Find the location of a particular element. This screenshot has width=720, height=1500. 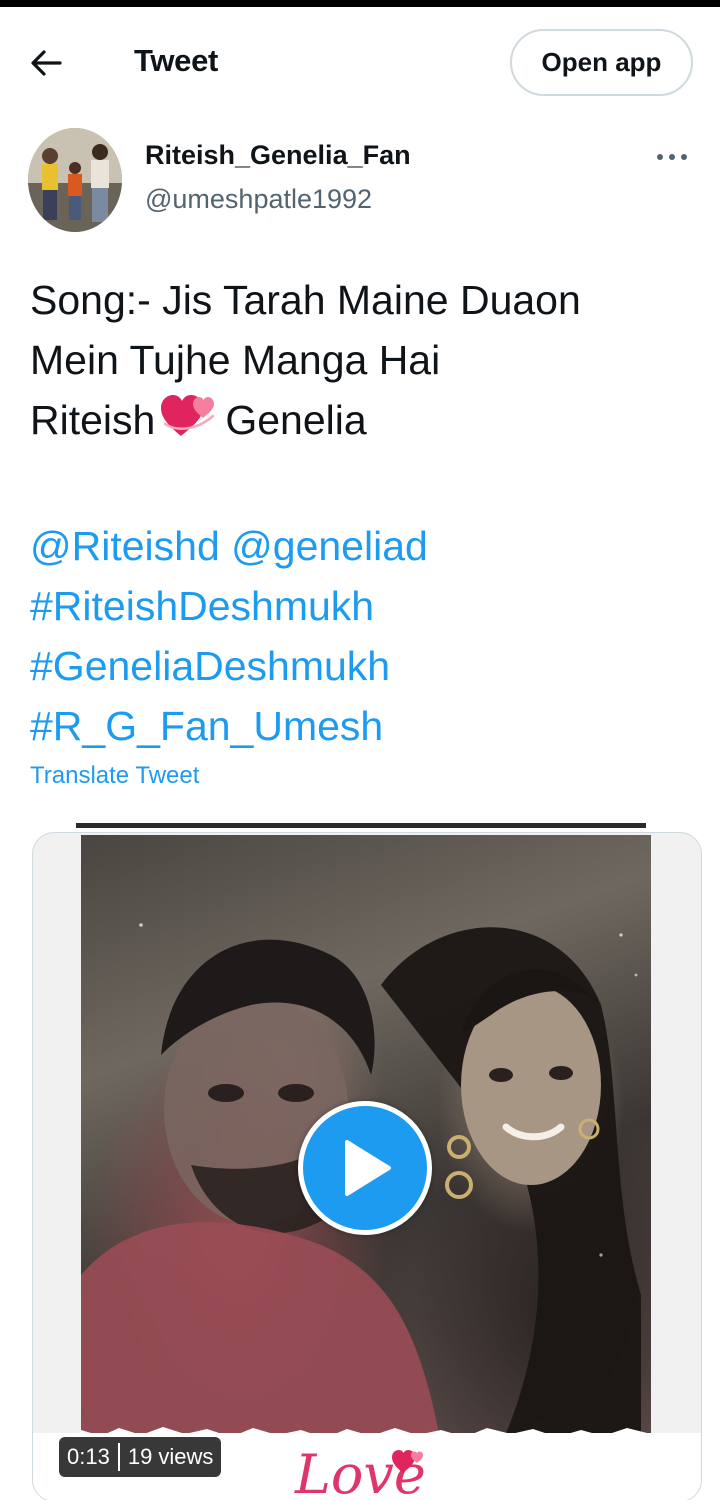

heart-sticker-icon is located at coordinates (407, 1461).